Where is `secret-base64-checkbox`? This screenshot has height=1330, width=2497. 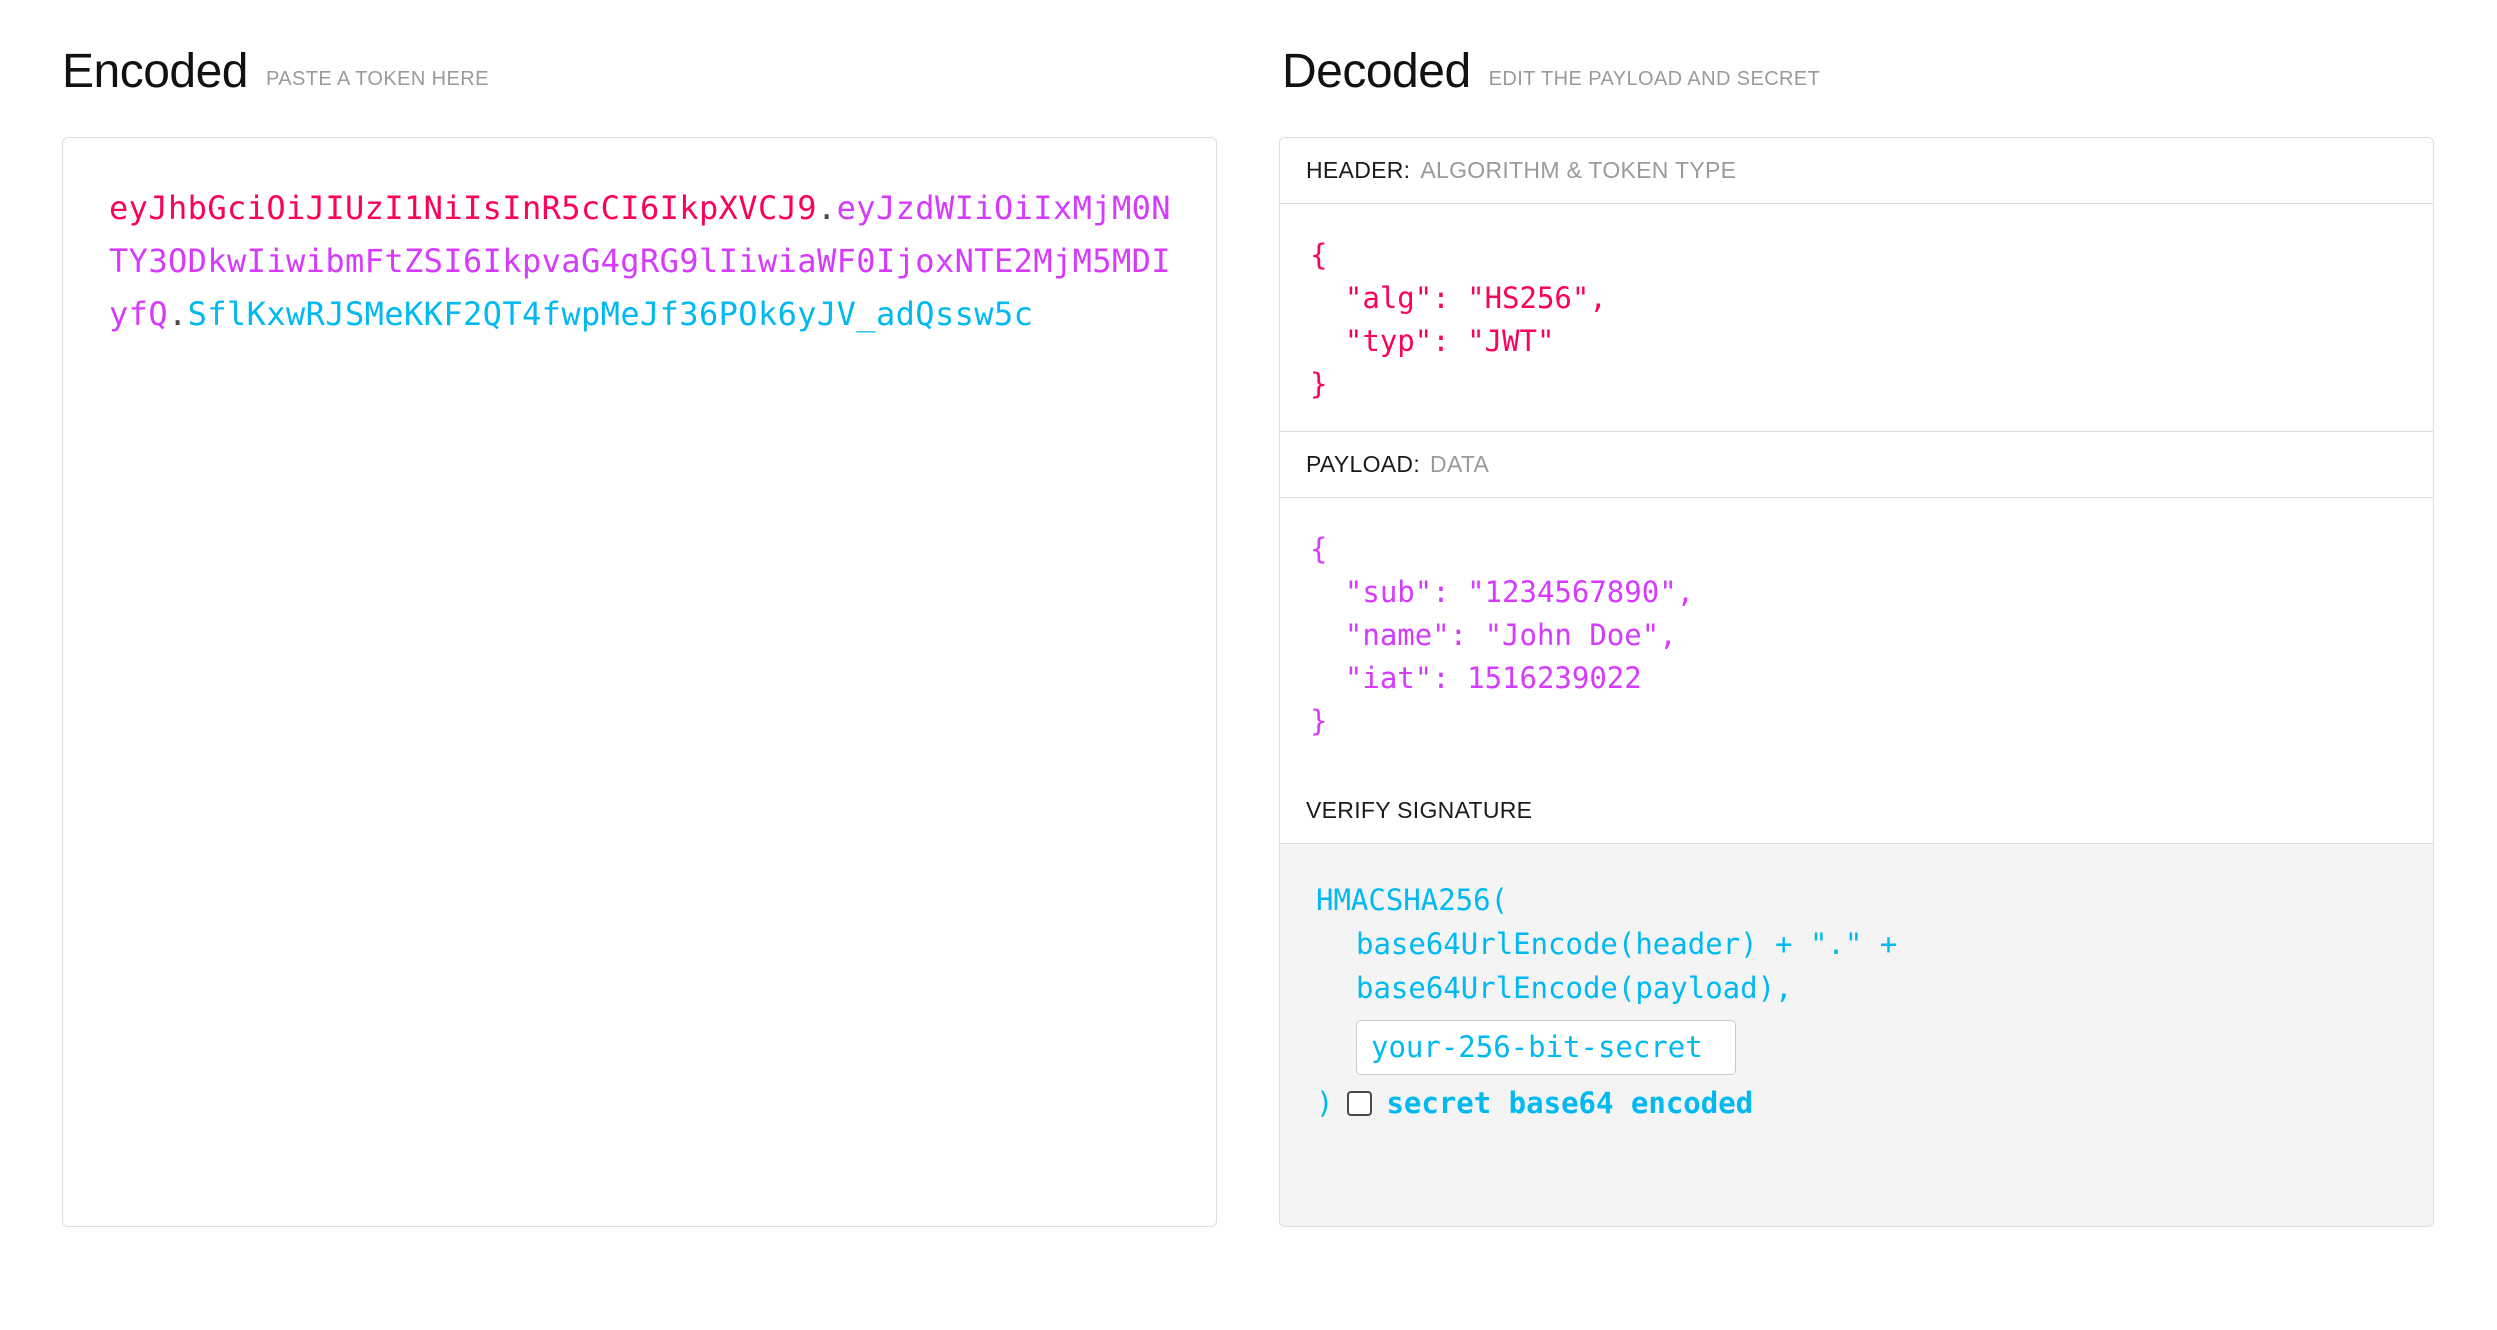
secret-base64-checkbox is located at coordinates (1360, 1104).